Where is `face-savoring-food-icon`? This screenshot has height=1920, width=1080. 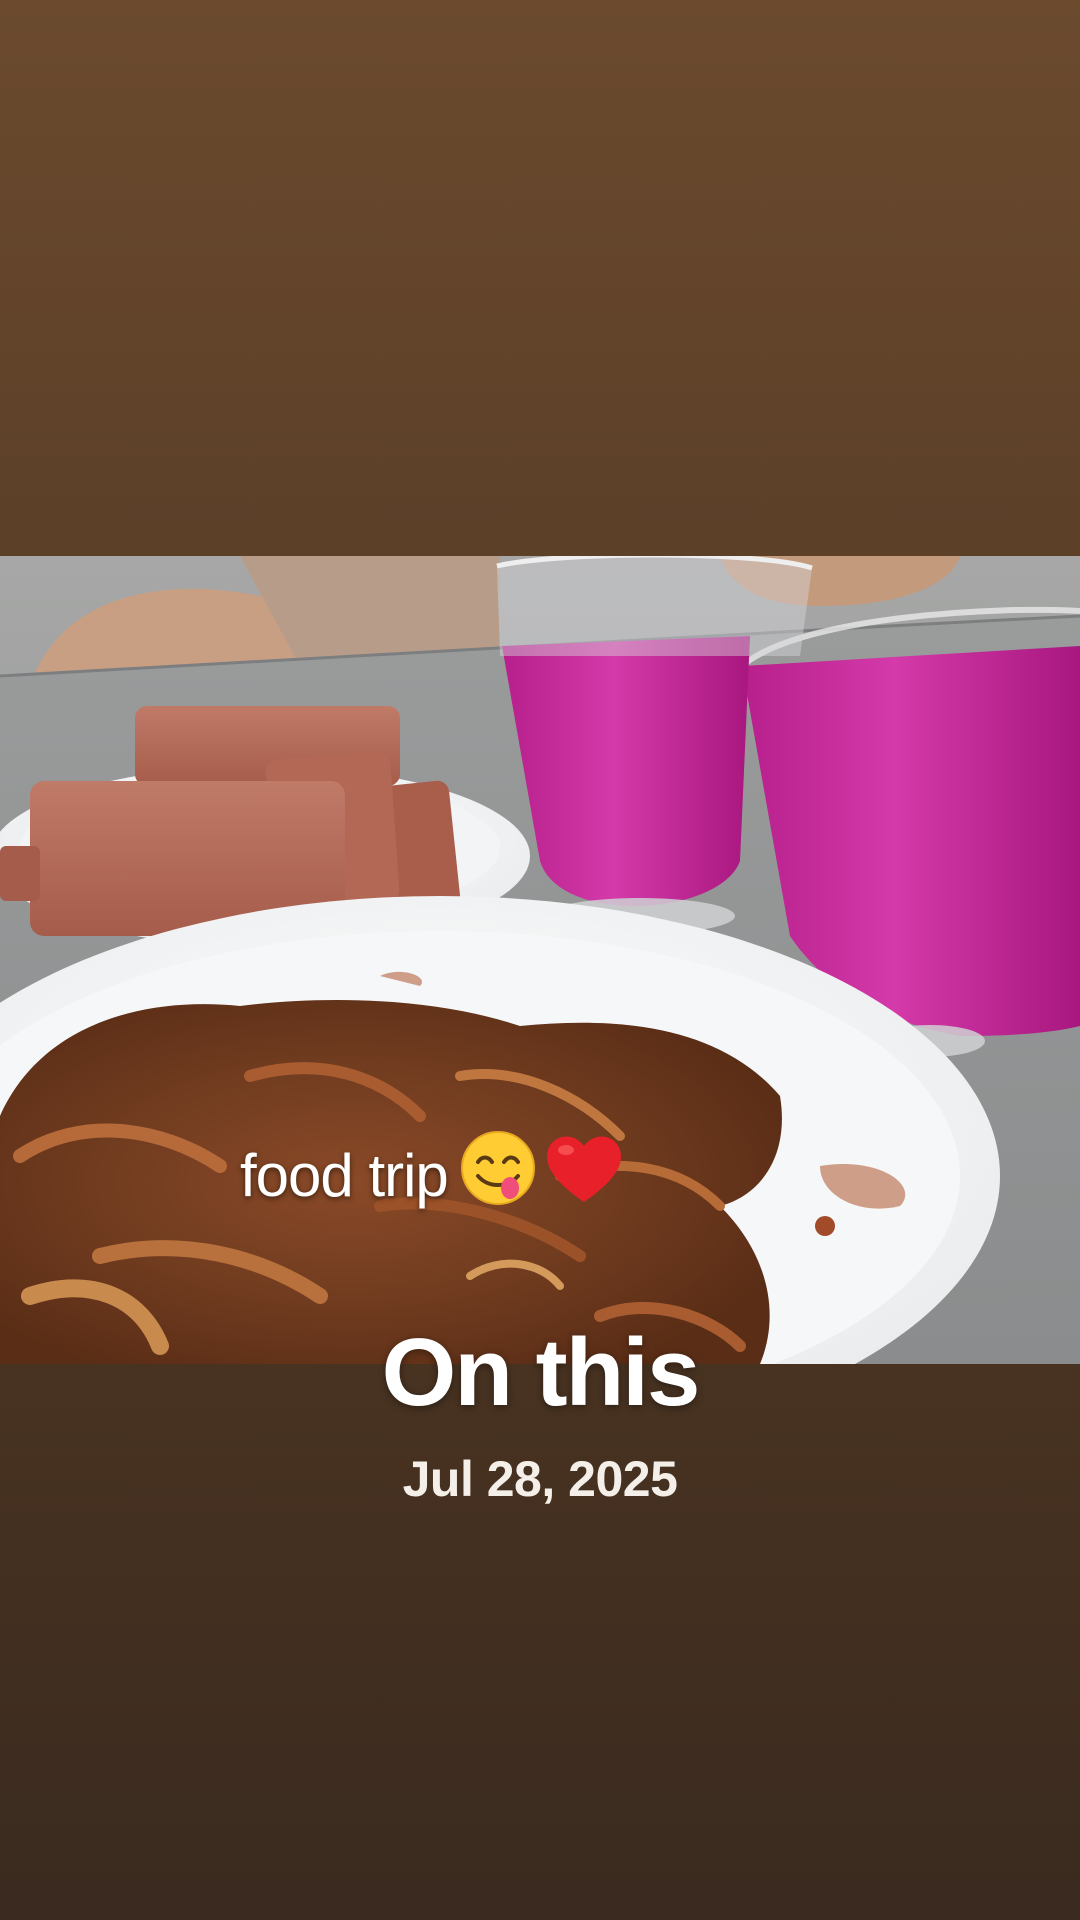
face-savoring-food-icon is located at coordinates (498, 1175).